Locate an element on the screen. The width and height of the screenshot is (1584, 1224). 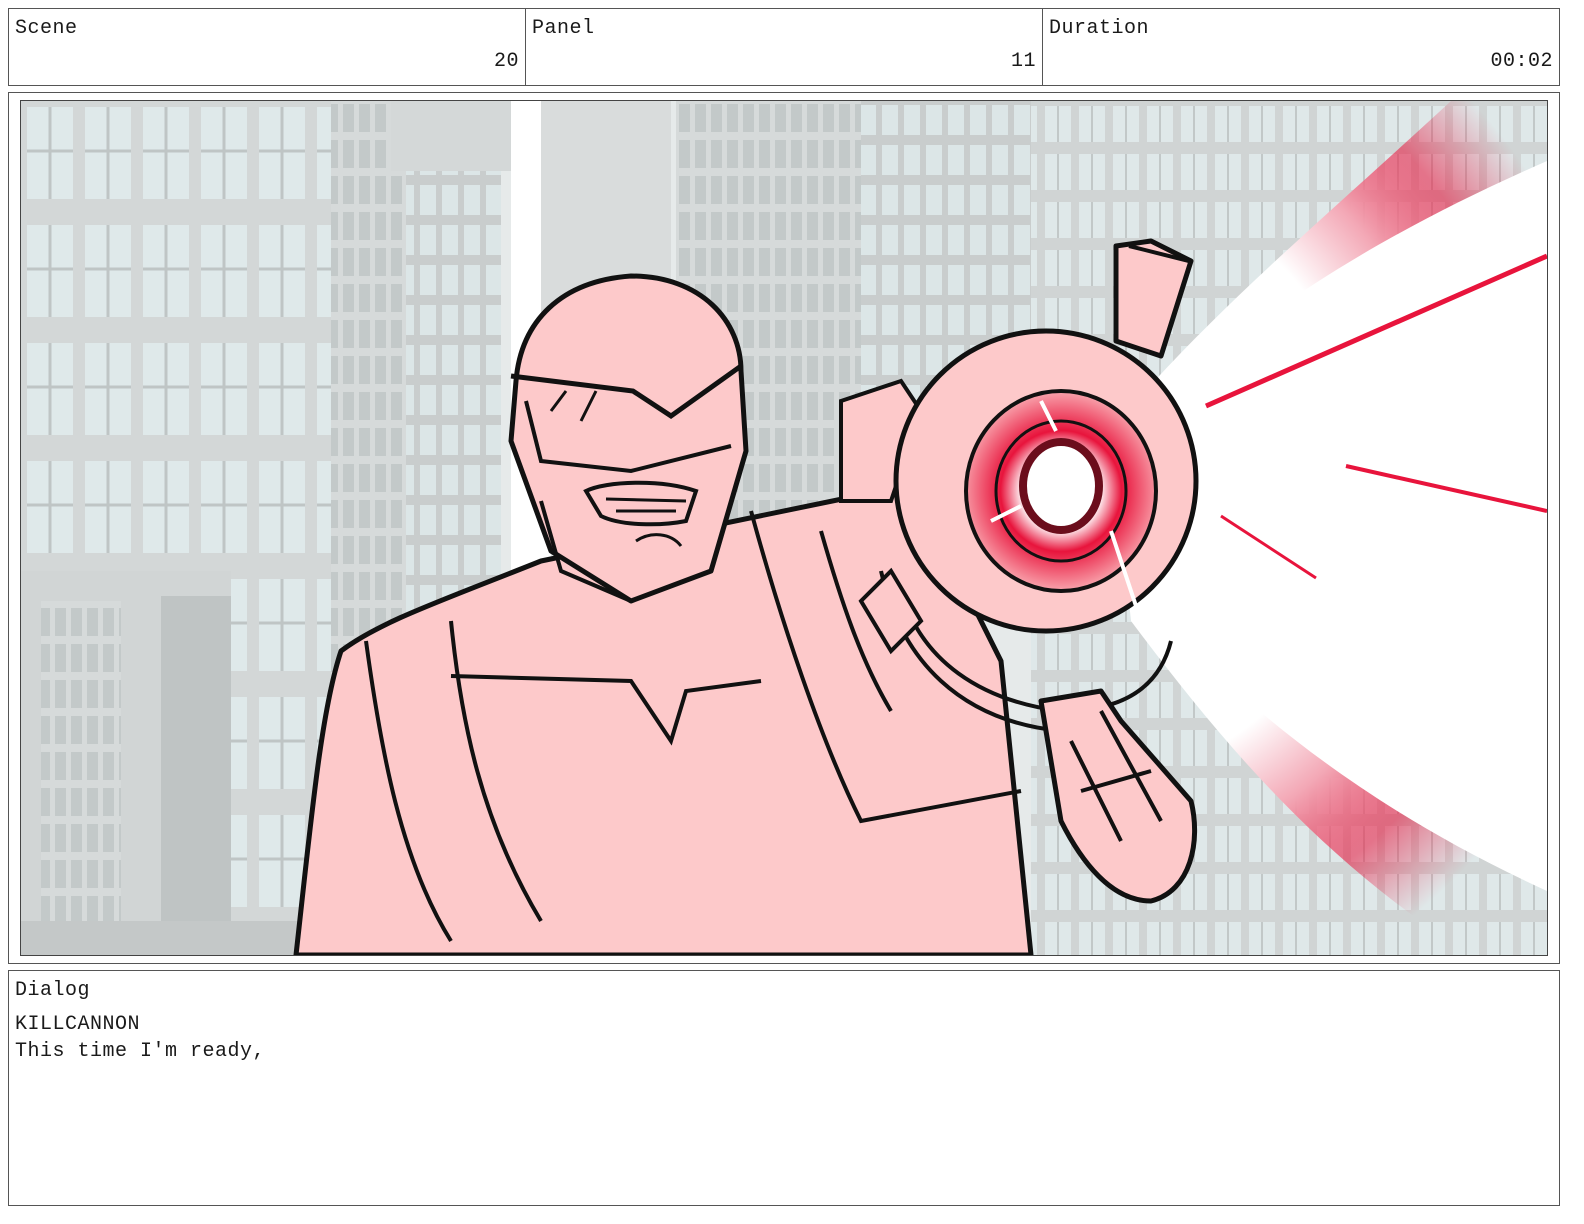
scene-number: 20 is located at coordinates (506, 61).